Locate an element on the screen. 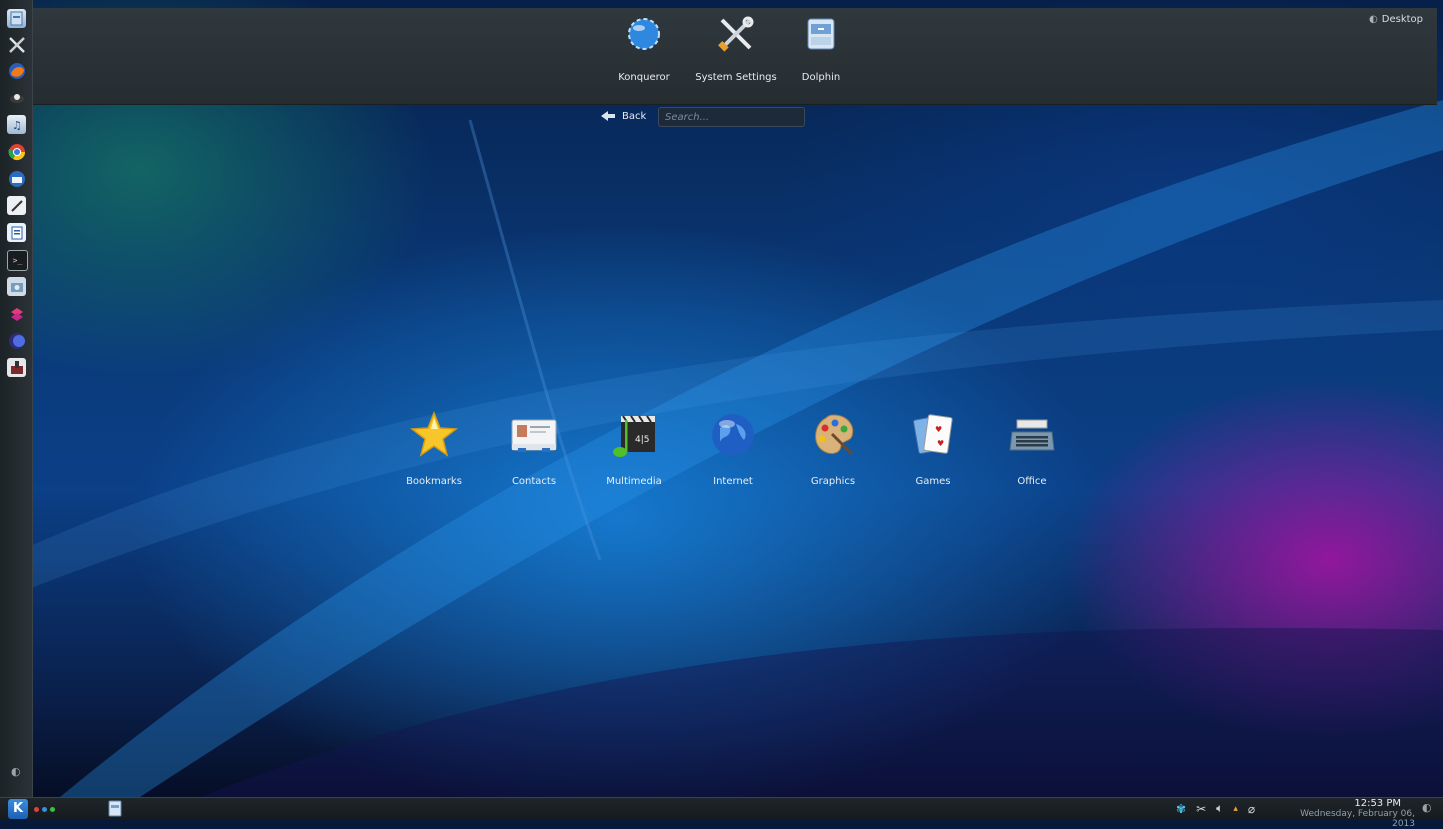 This screenshot has width=1443, height=829. chrome-launcher-icon is located at coordinates (16, 151).